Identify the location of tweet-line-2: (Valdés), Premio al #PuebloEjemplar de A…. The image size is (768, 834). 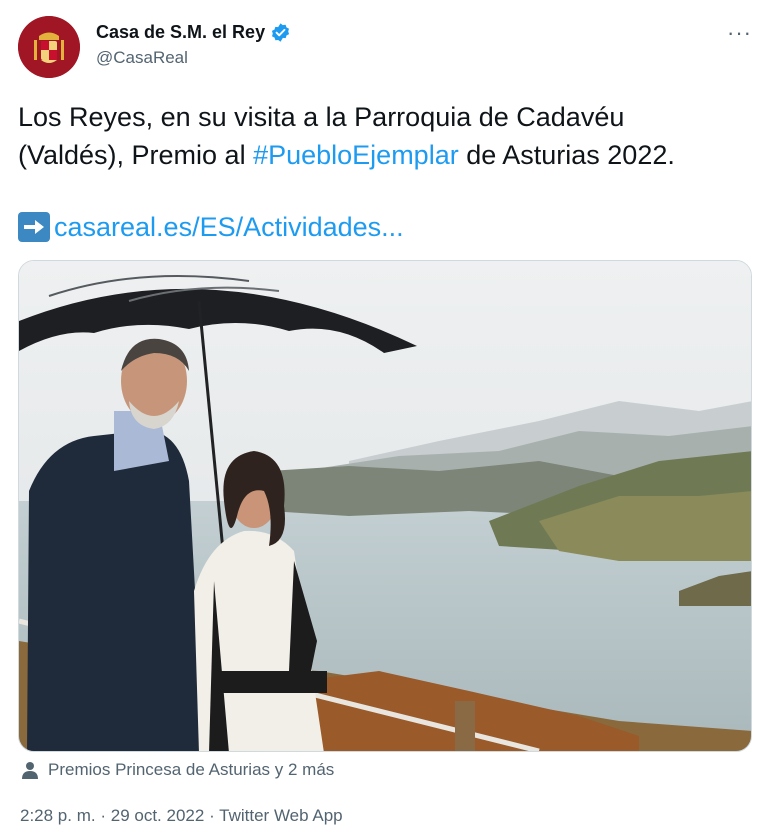
(383, 155).